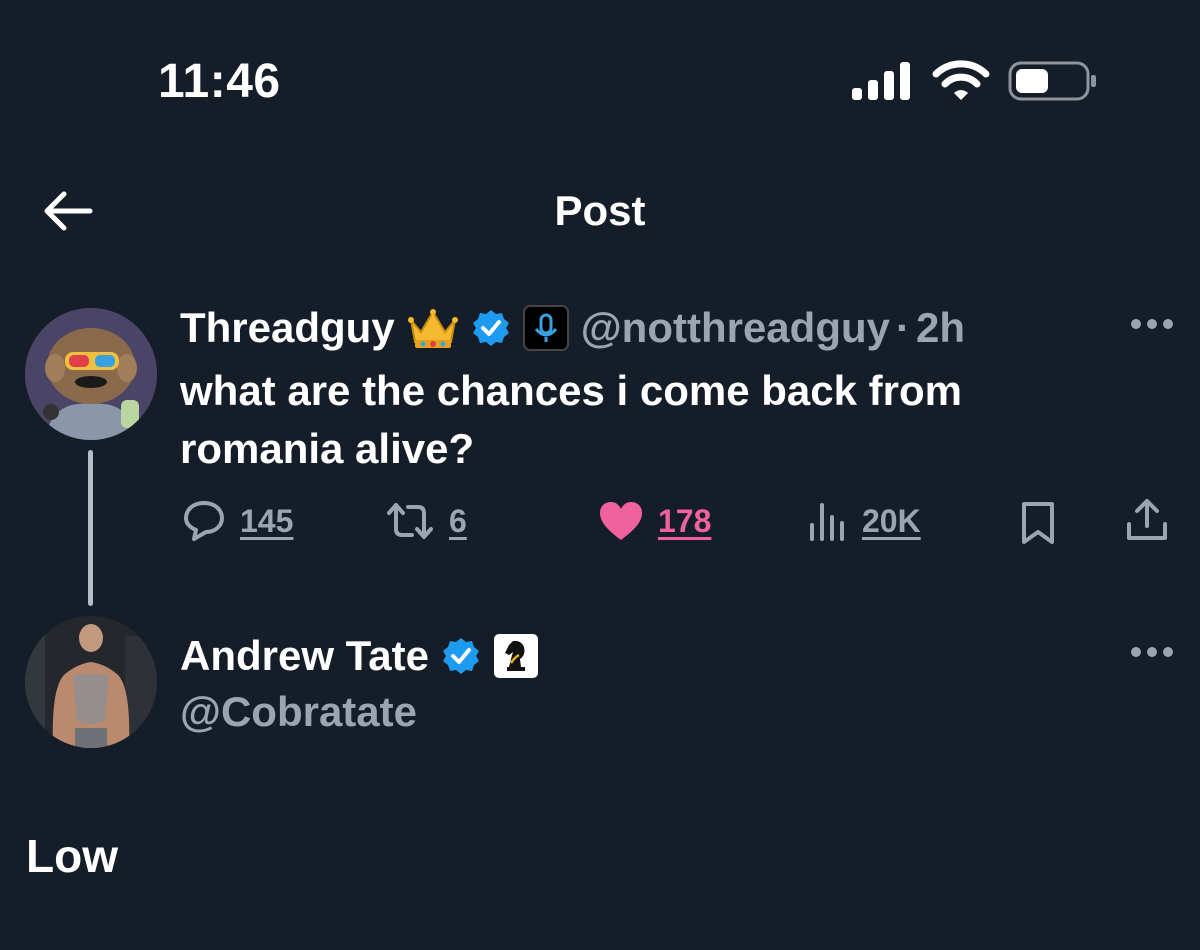  What do you see at coordinates (1052, 81) in the screenshot?
I see `battery-icon` at bounding box center [1052, 81].